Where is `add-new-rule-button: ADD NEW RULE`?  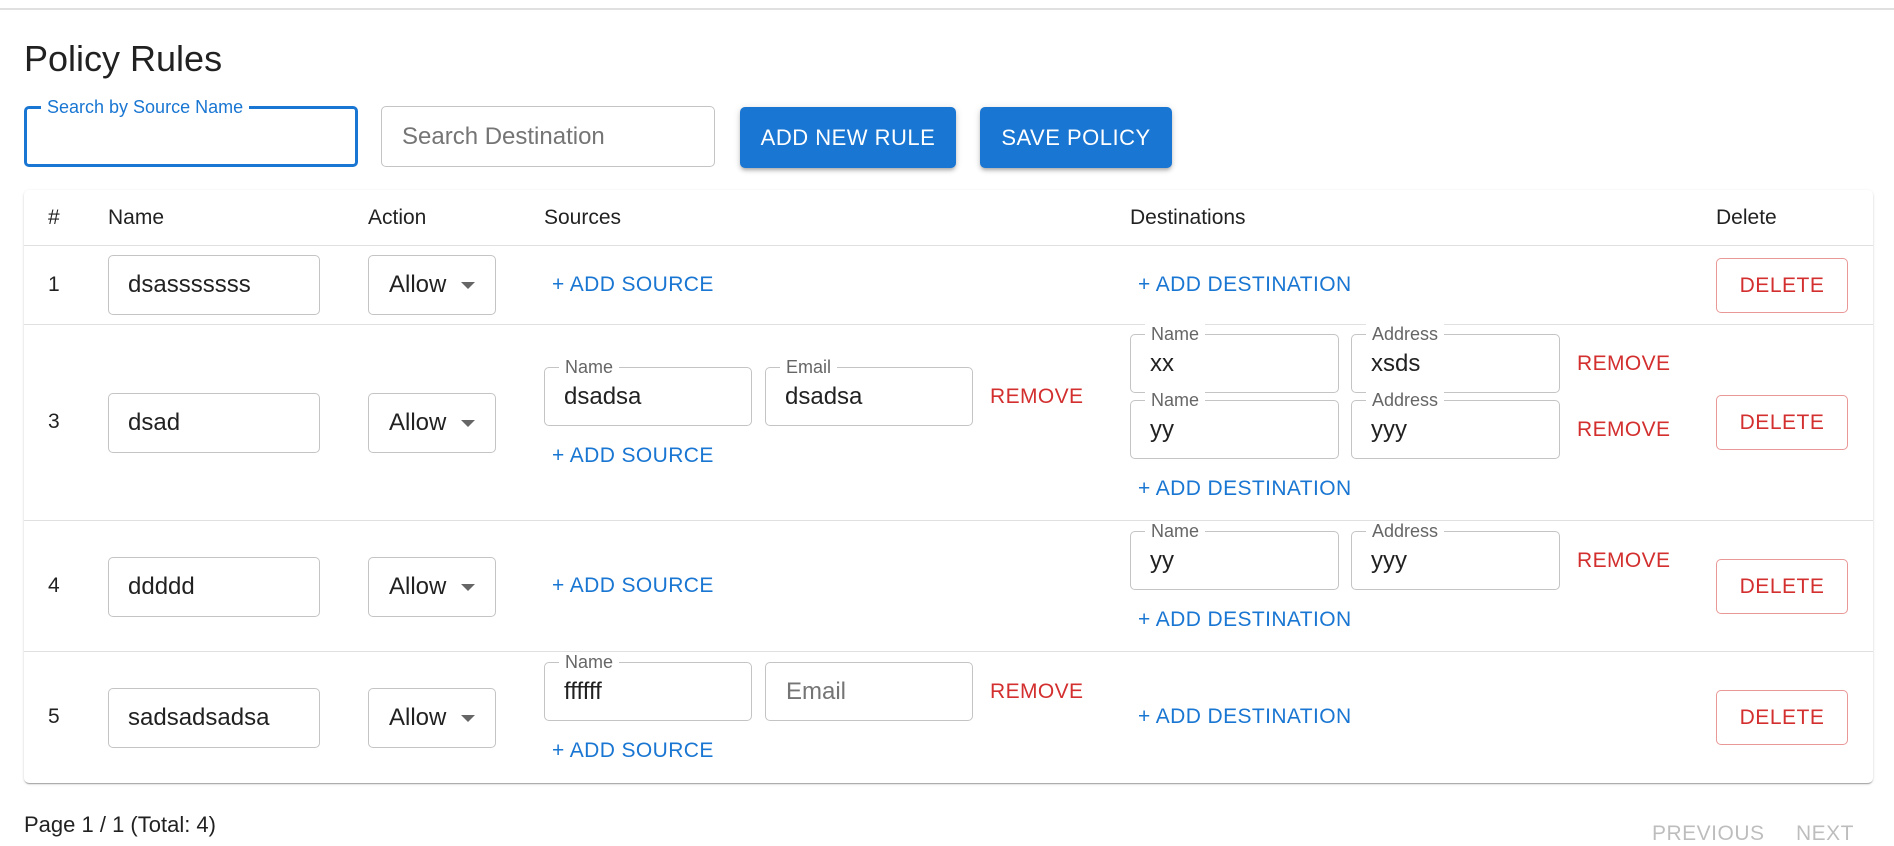 add-new-rule-button: ADD NEW RULE is located at coordinates (848, 137).